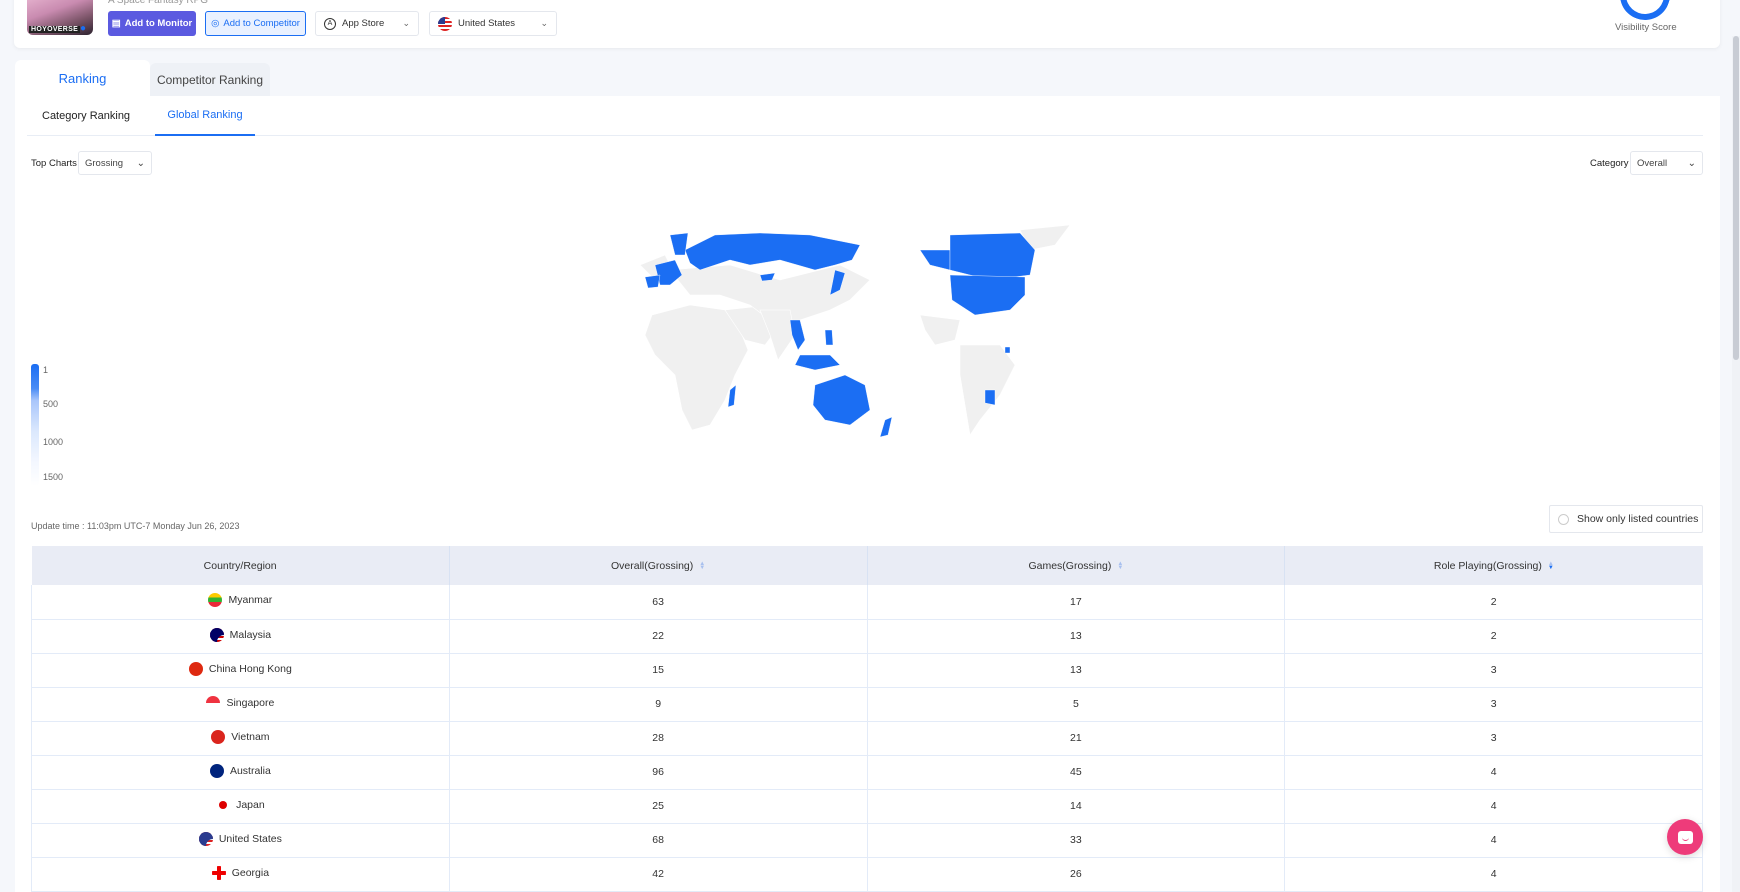  Describe the element at coordinates (223, 804) in the screenshot. I see `japan-flag-icon` at that location.